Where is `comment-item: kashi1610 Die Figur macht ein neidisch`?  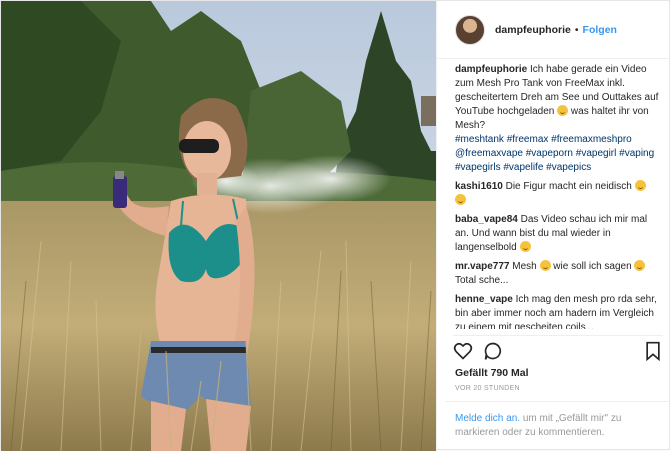 comment-item: kashi1610 Die Figur macht ein neidisch is located at coordinates (557, 194).